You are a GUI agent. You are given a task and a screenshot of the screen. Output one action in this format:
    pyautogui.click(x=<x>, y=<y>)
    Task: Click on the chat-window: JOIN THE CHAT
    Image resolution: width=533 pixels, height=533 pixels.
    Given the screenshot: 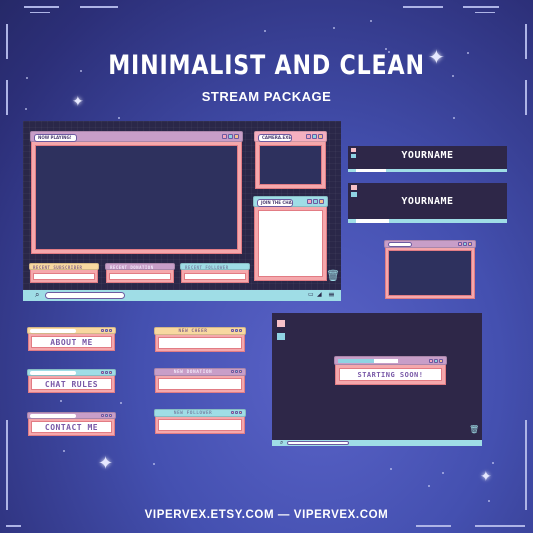 What is the action you would take?
    pyautogui.click(x=290, y=238)
    